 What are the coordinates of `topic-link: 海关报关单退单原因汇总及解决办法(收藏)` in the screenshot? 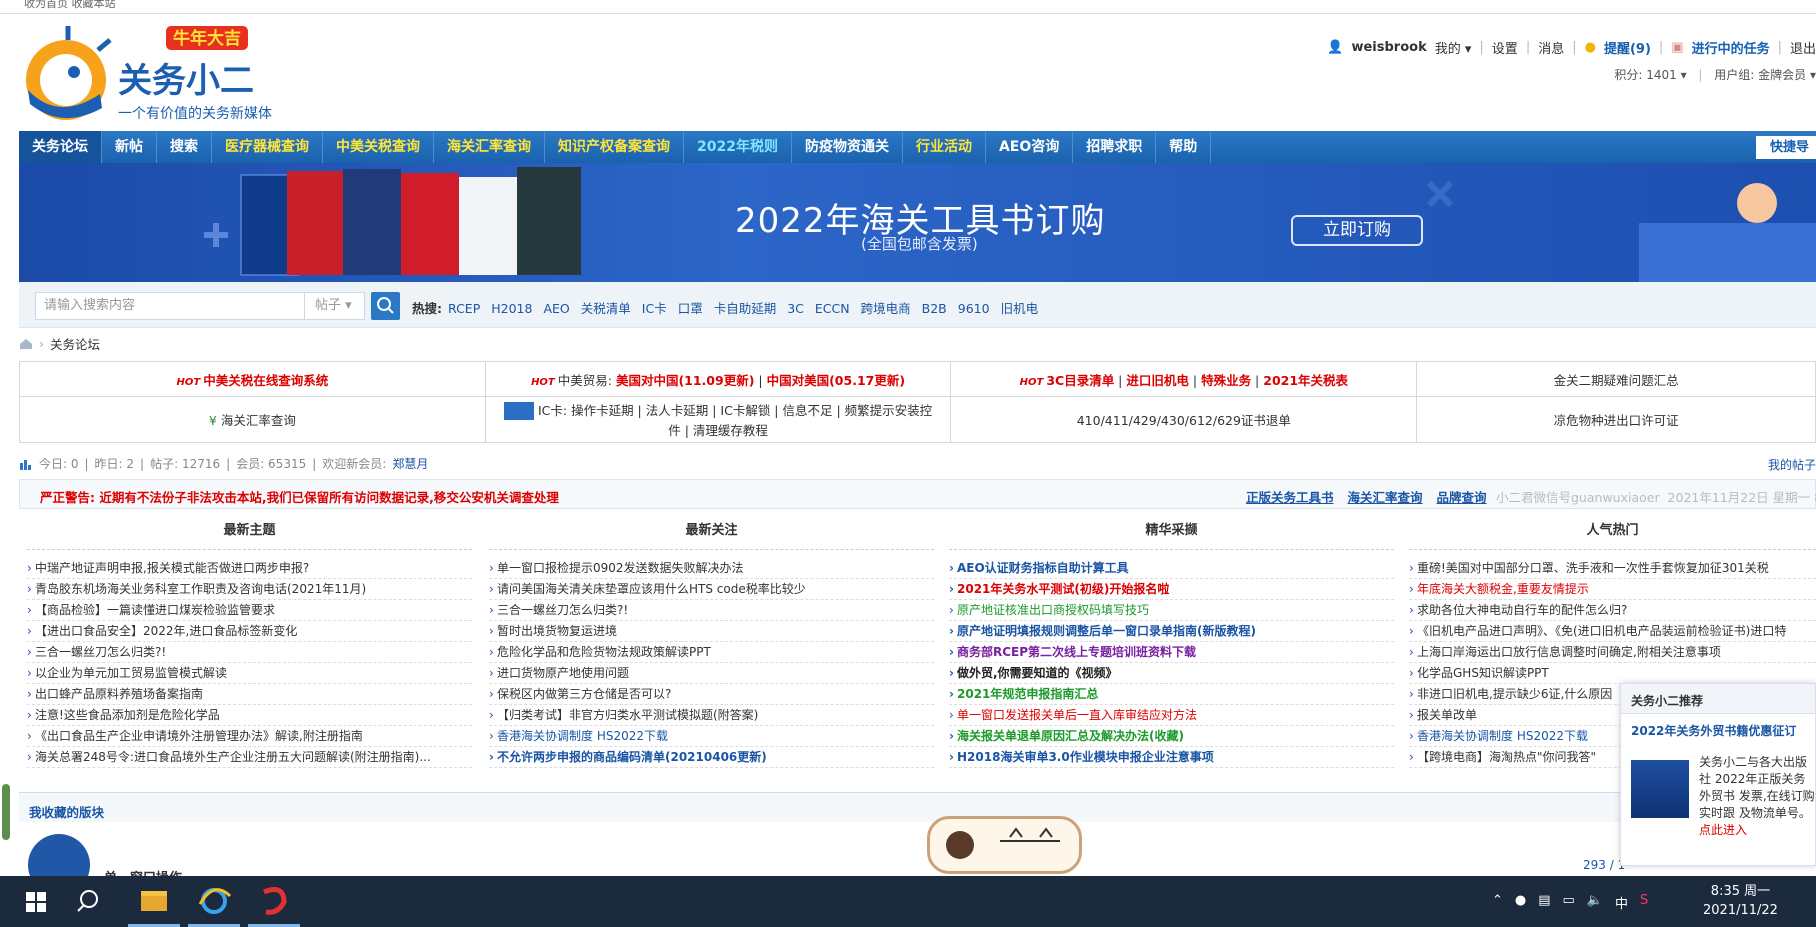 It's located at (1171, 736).